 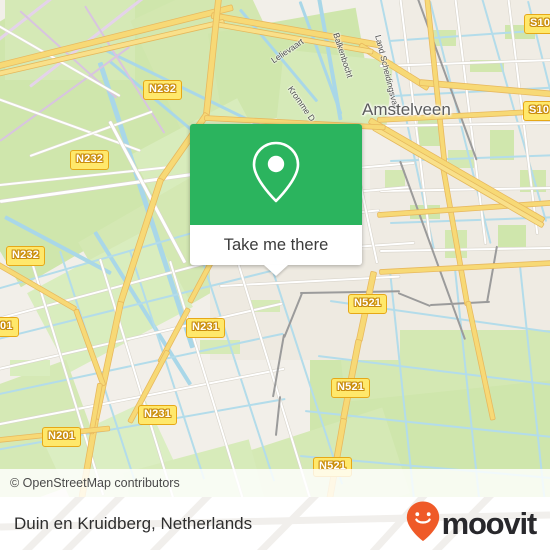 I want to click on street-label: Kromme D, so click(x=301, y=104).